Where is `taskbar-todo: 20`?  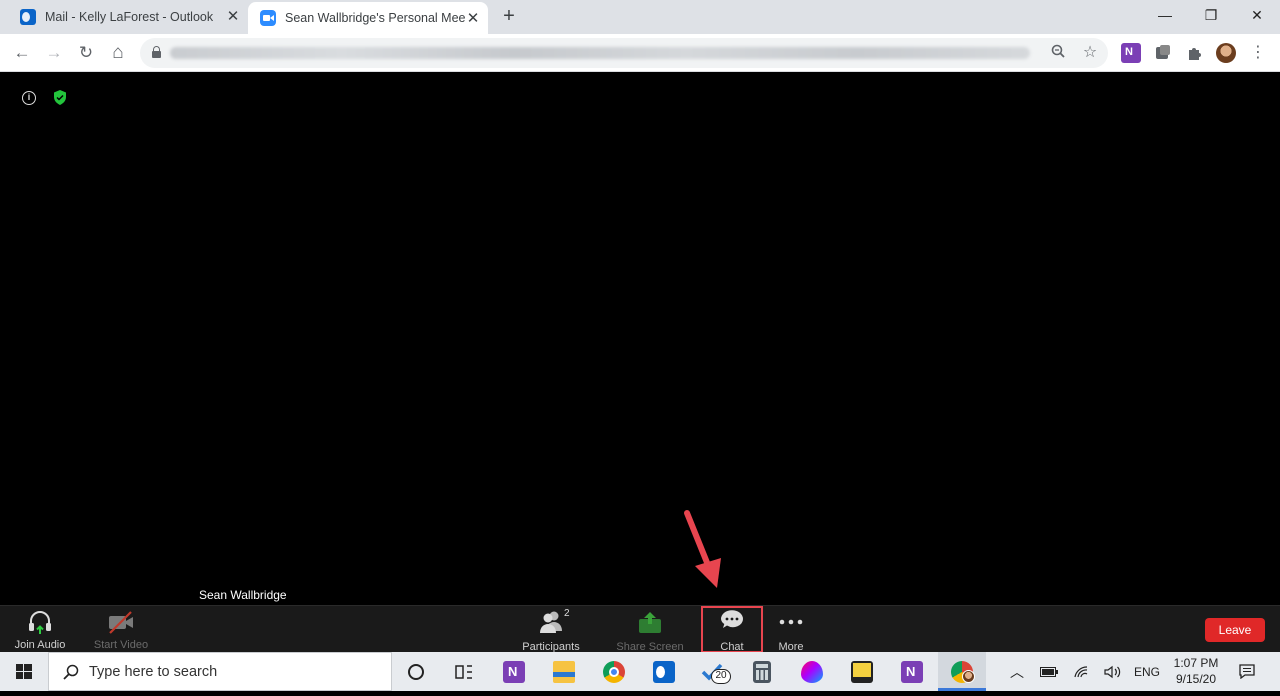
taskbar-todo: 20 is located at coordinates (712, 671).